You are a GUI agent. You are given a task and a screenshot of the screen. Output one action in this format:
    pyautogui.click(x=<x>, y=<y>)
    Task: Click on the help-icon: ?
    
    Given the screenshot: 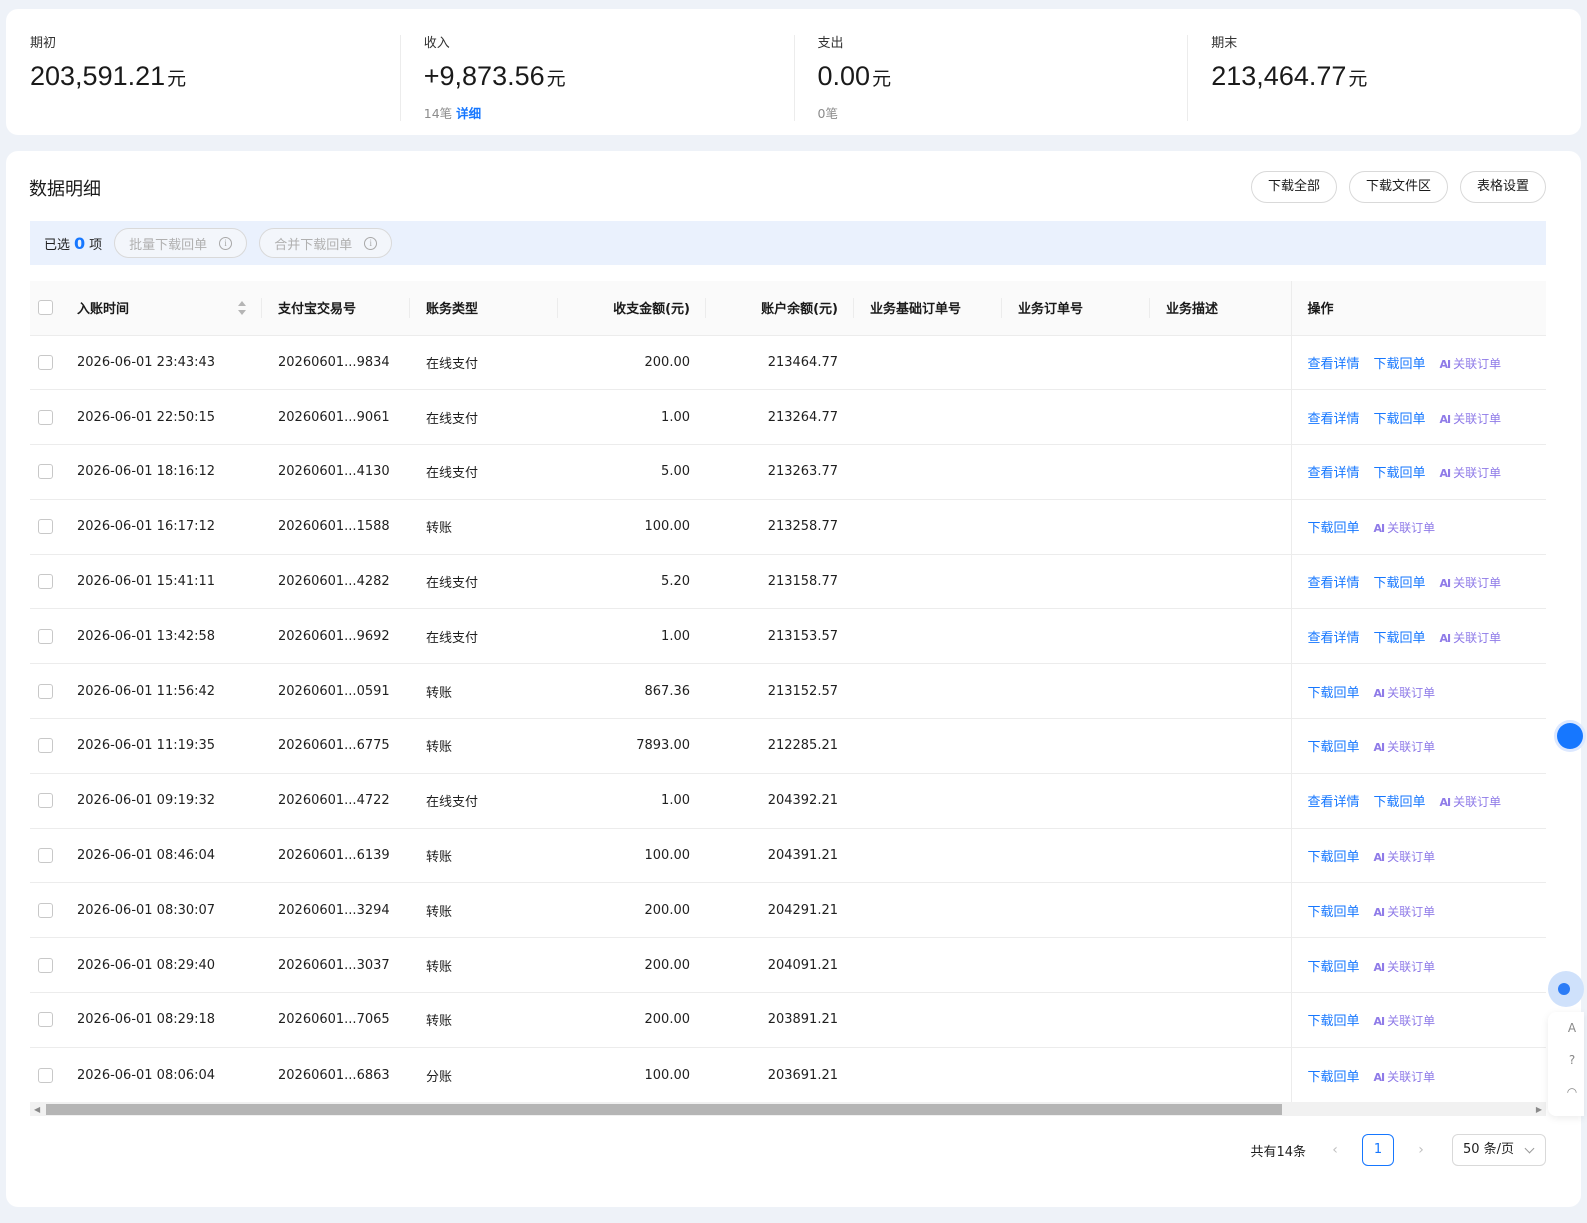 What is the action you would take?
    pyautogui.click(x=1566, y=1060)
    